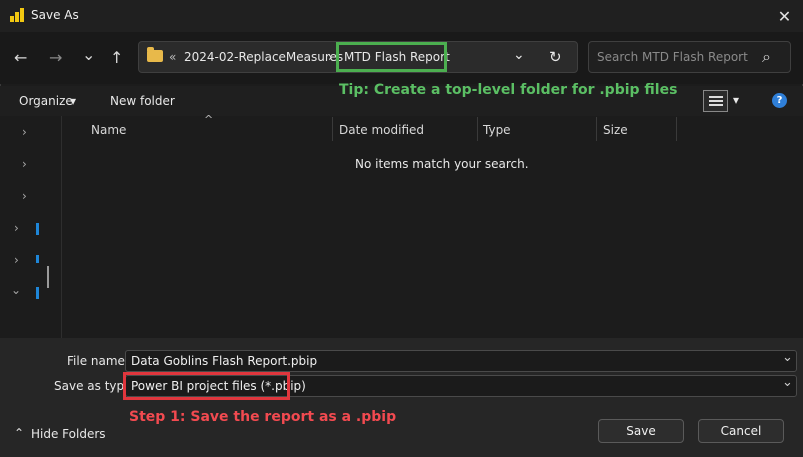 The width and height of the screenshot is (803, 457). What do you see at coordinates (73, 101) in the screenshot?
I see `organize-caret-icon: ▾` at bounding box center [73, 101].